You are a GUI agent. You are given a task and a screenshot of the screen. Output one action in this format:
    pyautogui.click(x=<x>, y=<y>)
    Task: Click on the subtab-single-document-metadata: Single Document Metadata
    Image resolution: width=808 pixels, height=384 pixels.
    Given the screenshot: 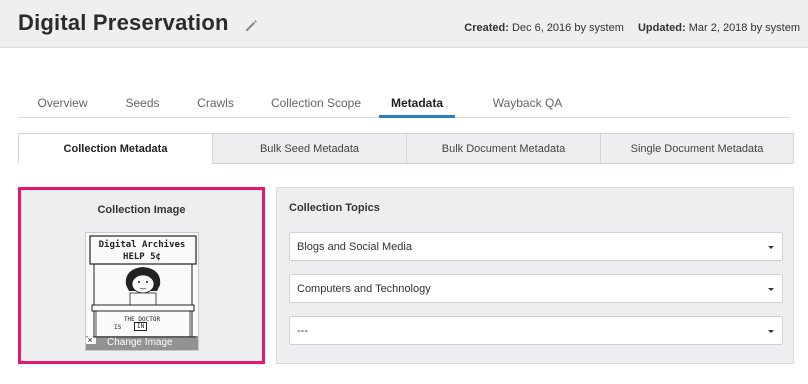 What is the action you would take?
    pyautogui.click(x=697, y=148)
    